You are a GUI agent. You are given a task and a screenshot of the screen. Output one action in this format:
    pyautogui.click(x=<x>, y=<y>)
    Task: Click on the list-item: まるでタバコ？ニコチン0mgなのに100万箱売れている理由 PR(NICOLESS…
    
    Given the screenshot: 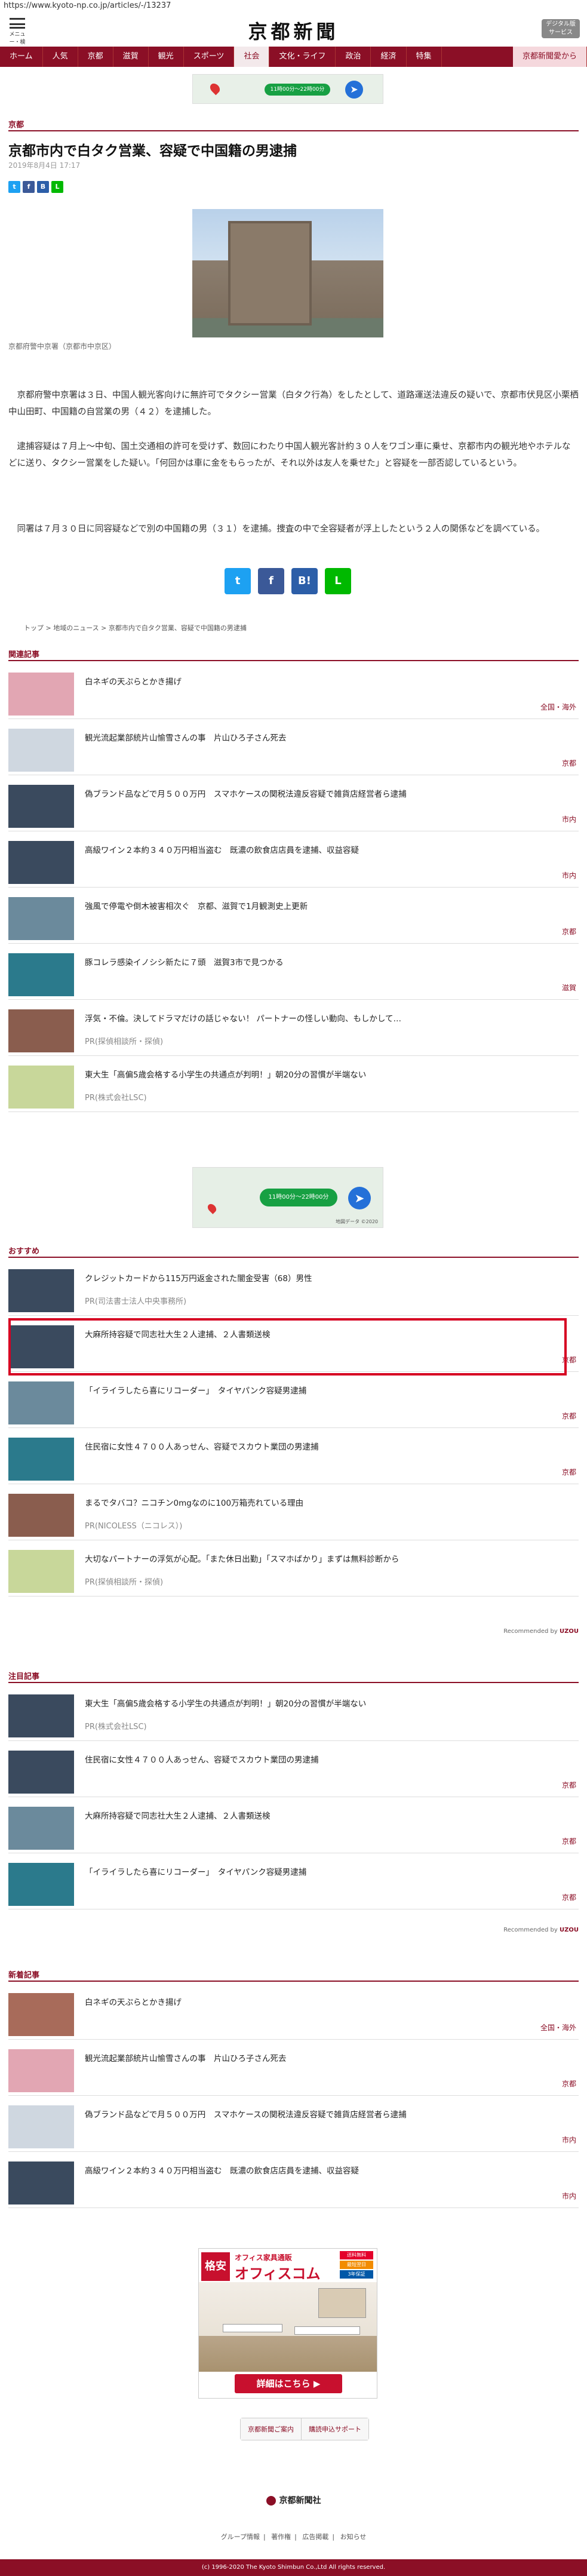 What is the action you would take?
    pyautogui.click(x=293, y=1515)
    